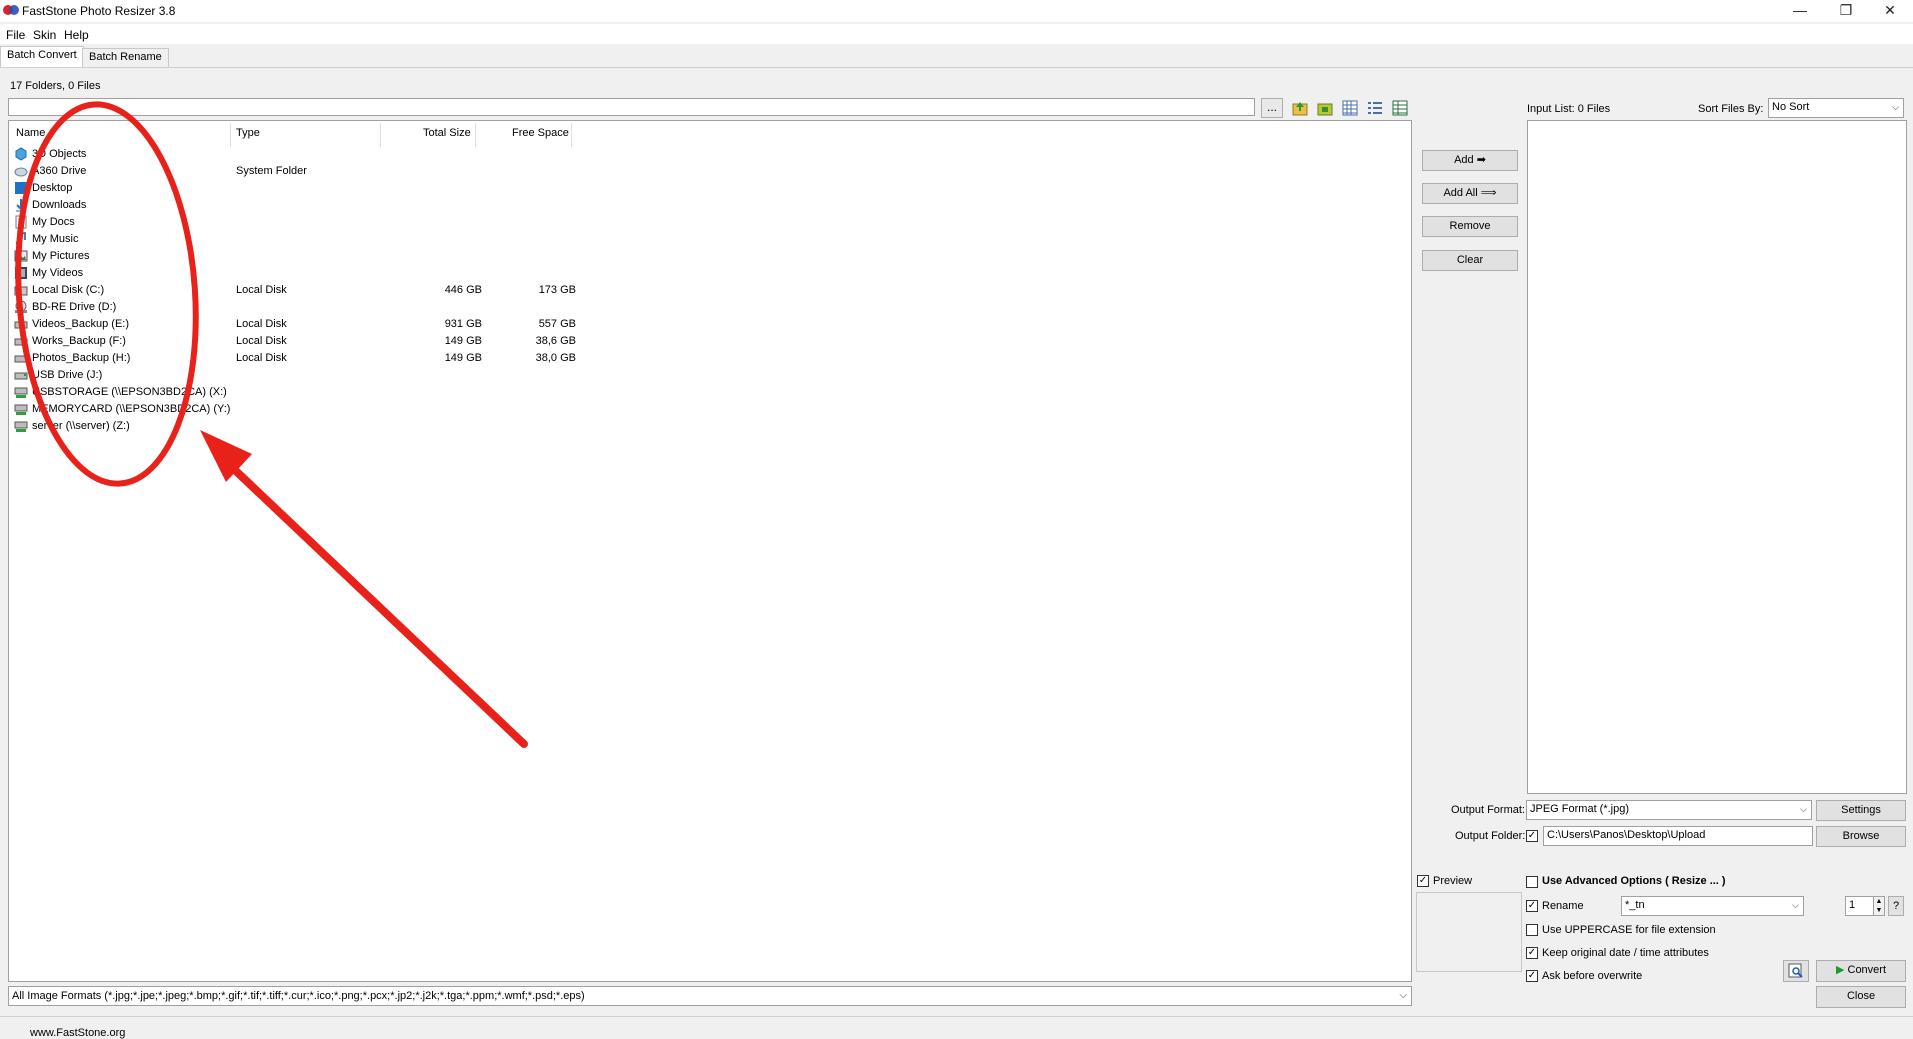 The image size is (1913, 1039). What do you see at coordinates (81, 358) in the screenshot?
I see `item-name: Photos_Backup (H:)` at bounding box center [81, 358].